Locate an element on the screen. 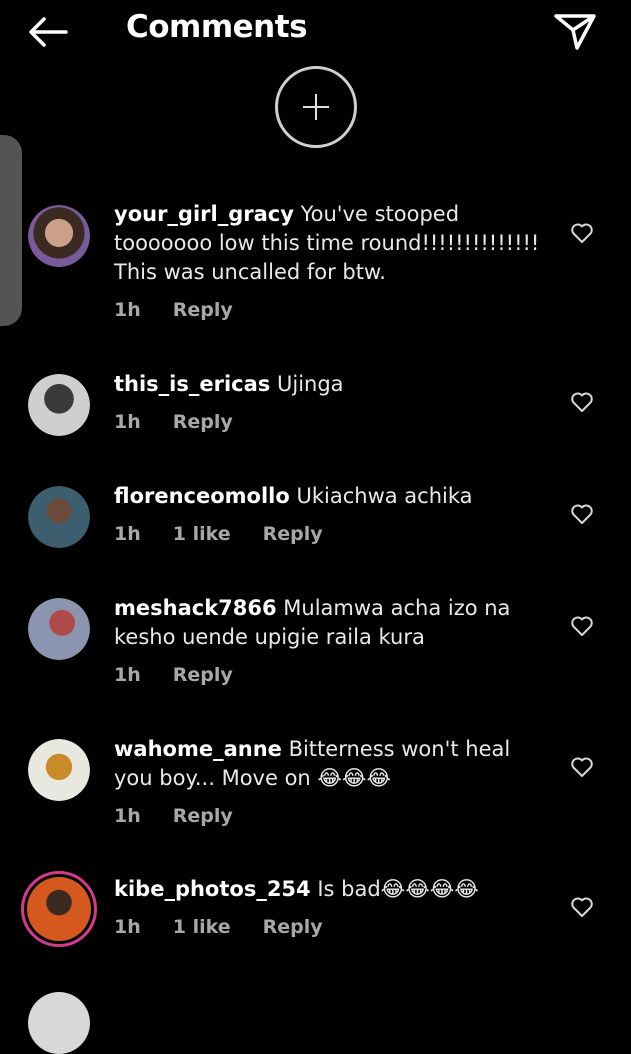 This screenshot has width=631, height=1054. paper-plane-icon is located at coordinates (575, 31).